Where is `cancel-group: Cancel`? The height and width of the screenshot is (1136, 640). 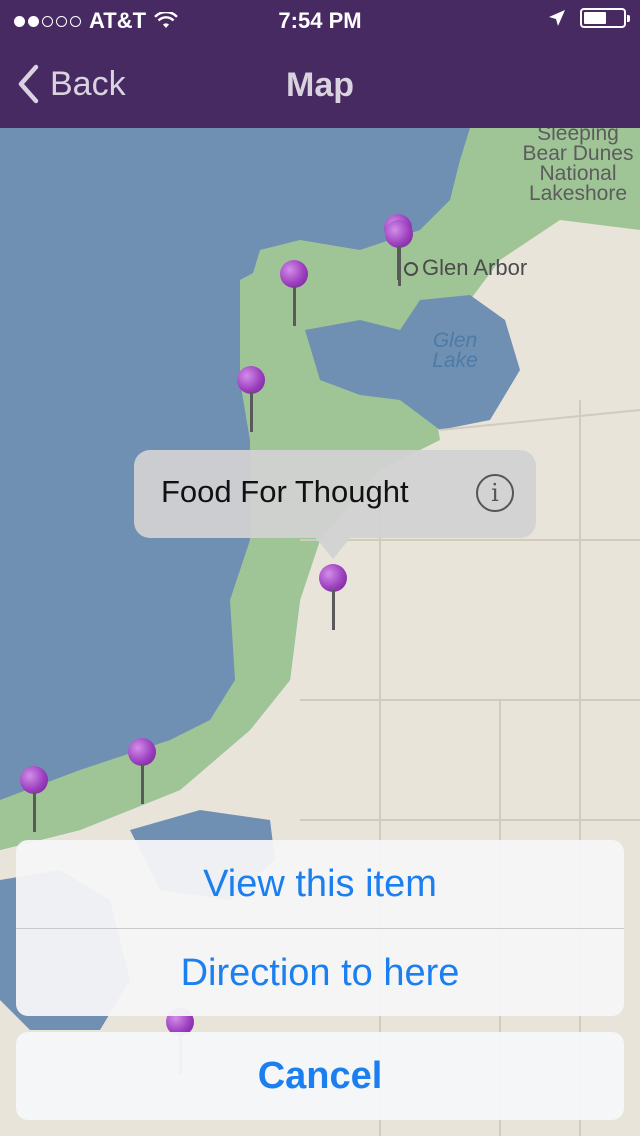
cancel-group: Cancel is located at coordinates (320, 1076).